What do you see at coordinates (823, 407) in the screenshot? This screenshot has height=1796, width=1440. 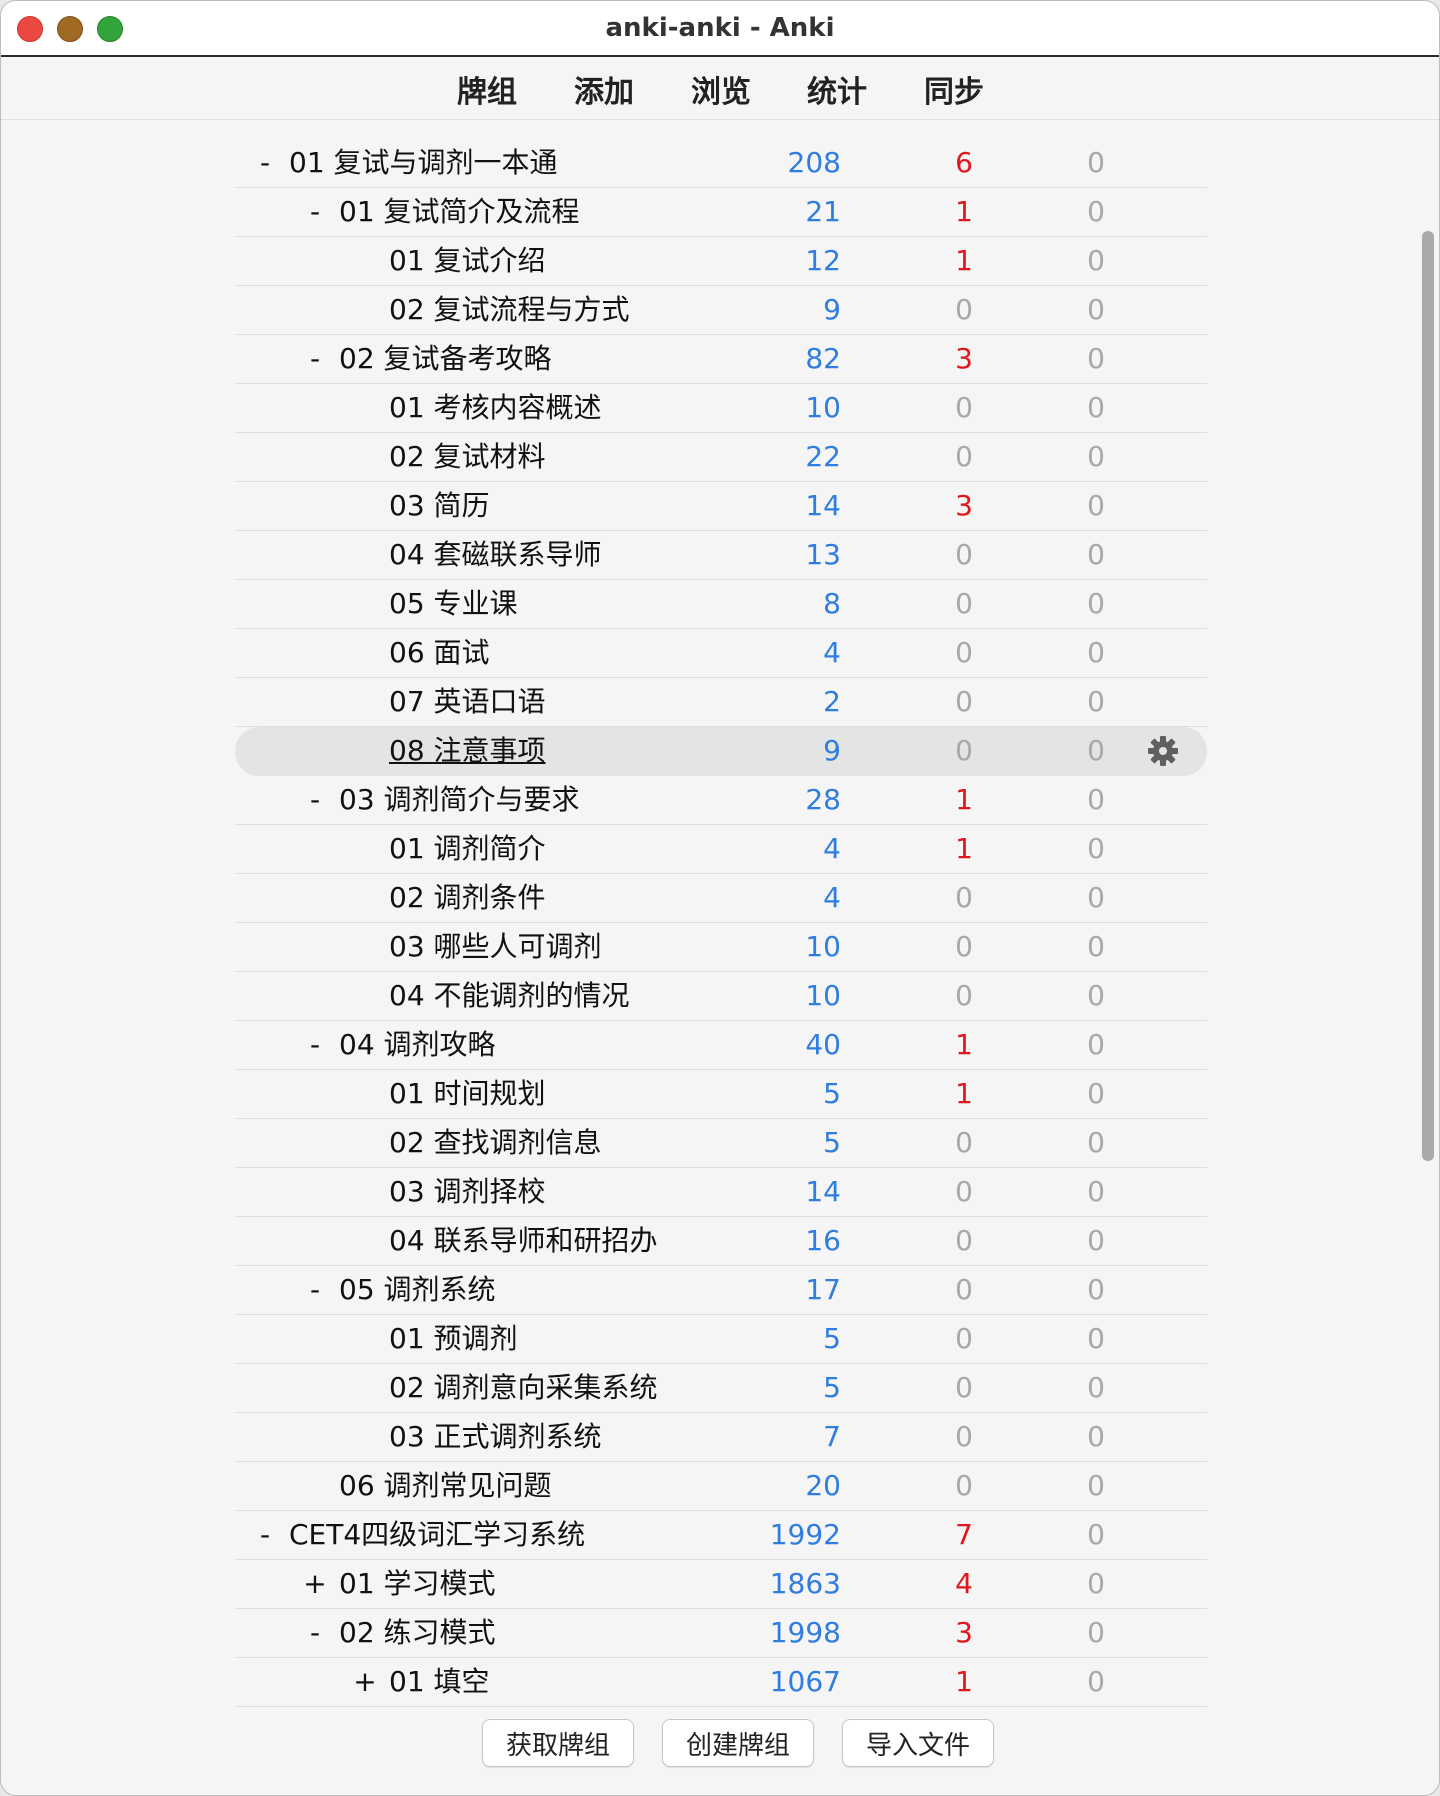 I see `due-count: 10` at bounding box center [823, 407].